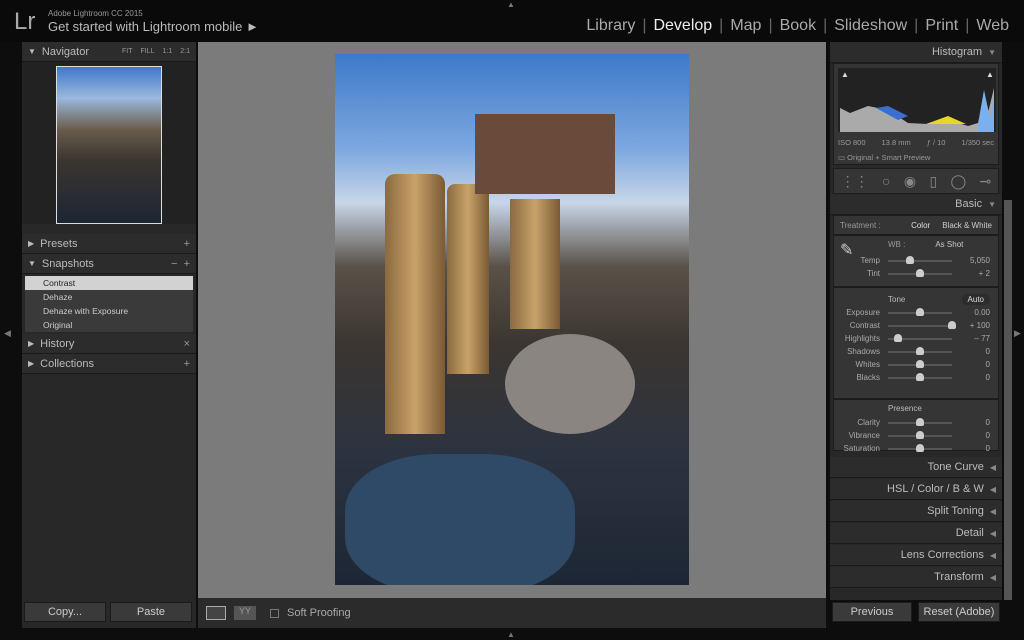 The width and height of the screenshot is (1024, 640). Describe the element at coordinates (153, 26) in the screenshot. I see `mobile-promo-link: Get started with Lightroom mobile ►` at that location.